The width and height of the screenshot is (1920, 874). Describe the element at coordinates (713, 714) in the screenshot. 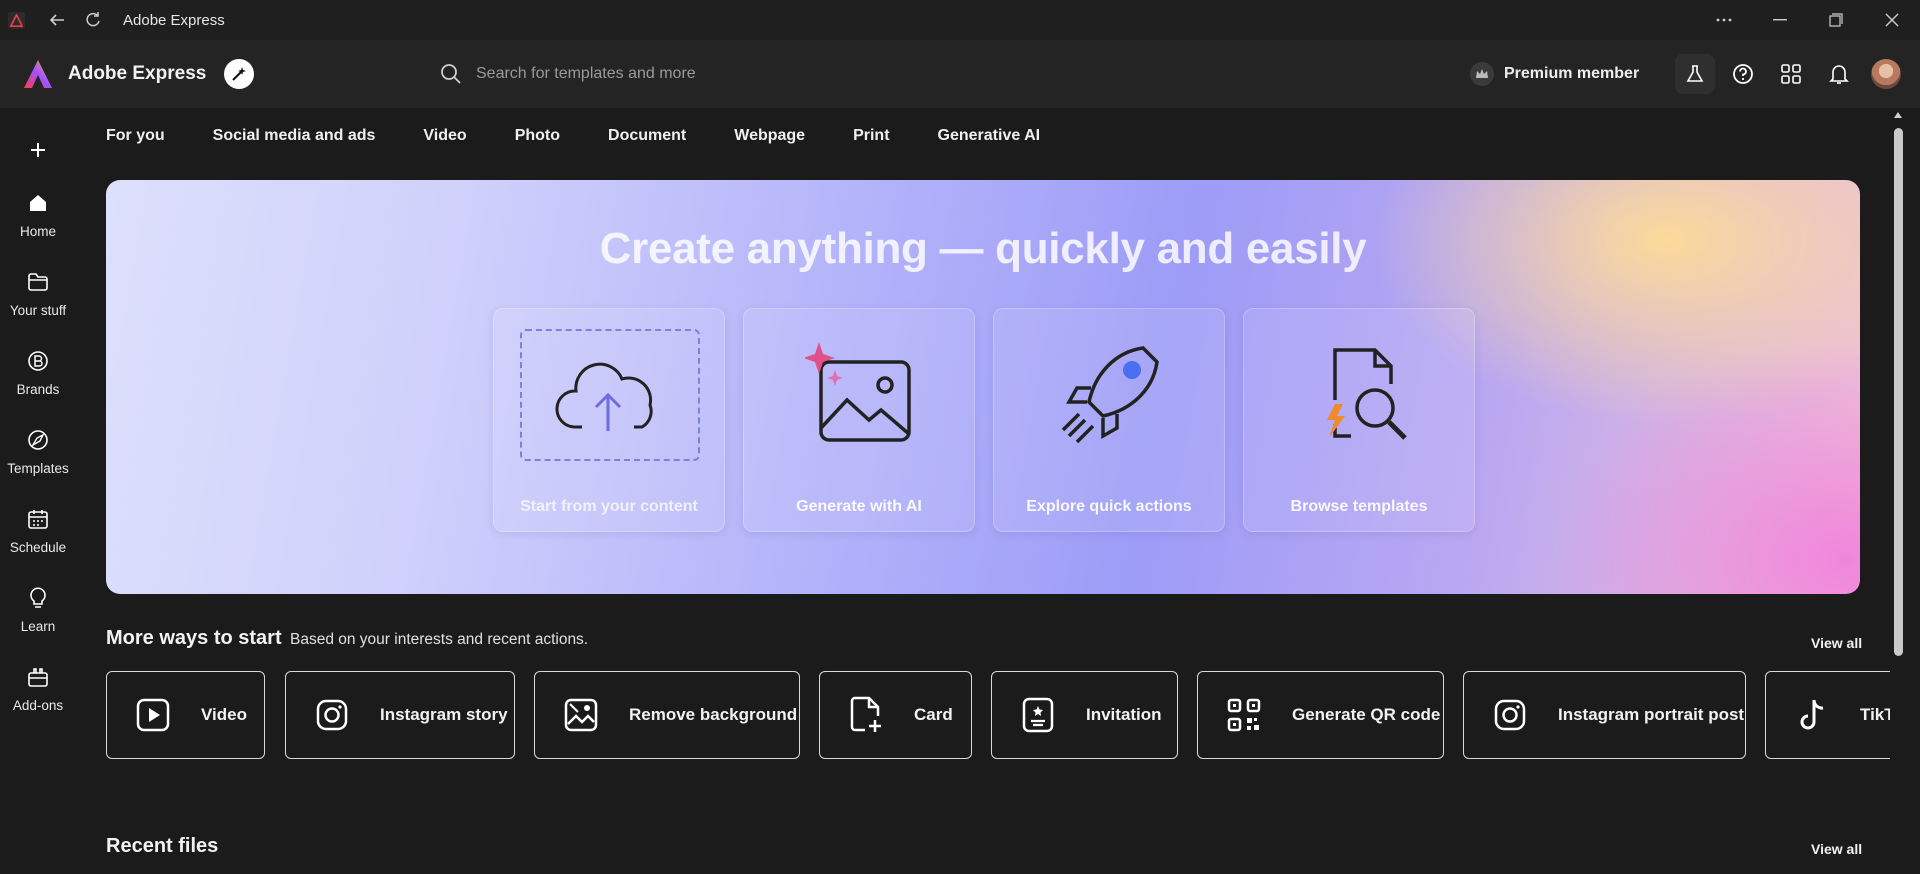

I see `chip-label: Remove background` at that location.